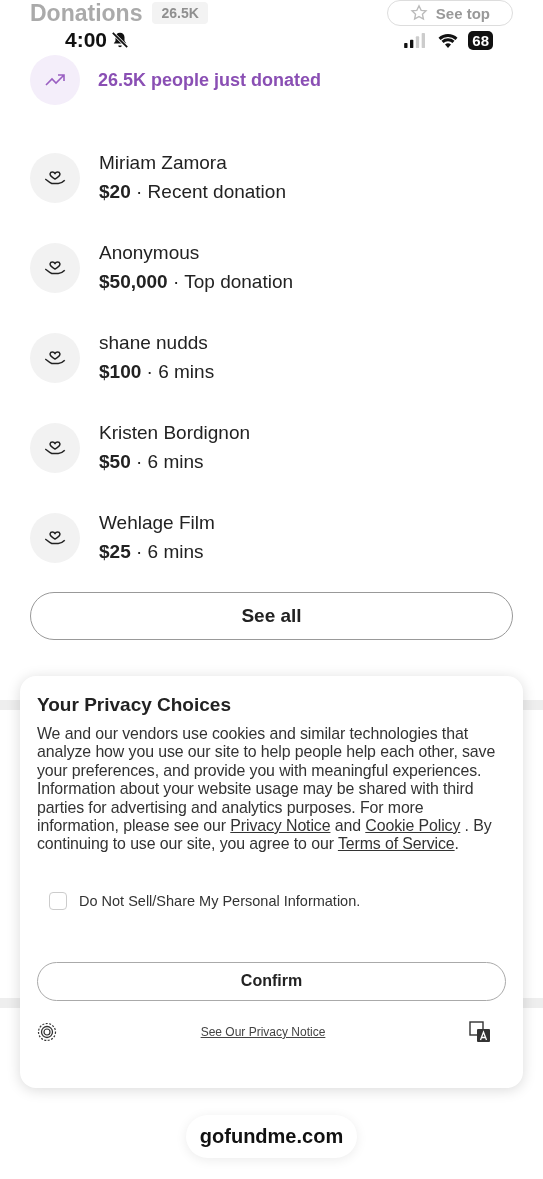  Describe the element at coordinates (271, 1136) in the screenshot. I see `url-bar: gofundme.com` at that location.